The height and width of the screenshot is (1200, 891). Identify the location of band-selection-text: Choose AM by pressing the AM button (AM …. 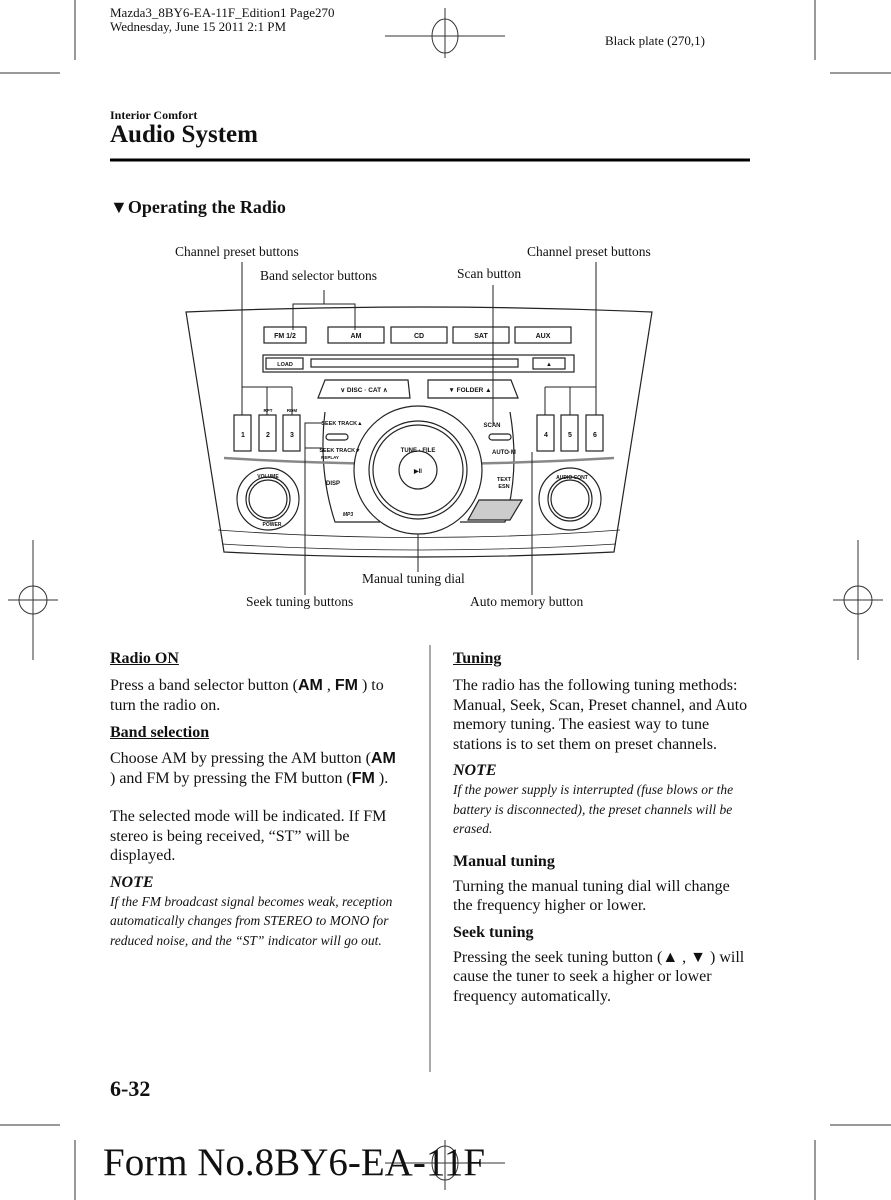
(253, 768).